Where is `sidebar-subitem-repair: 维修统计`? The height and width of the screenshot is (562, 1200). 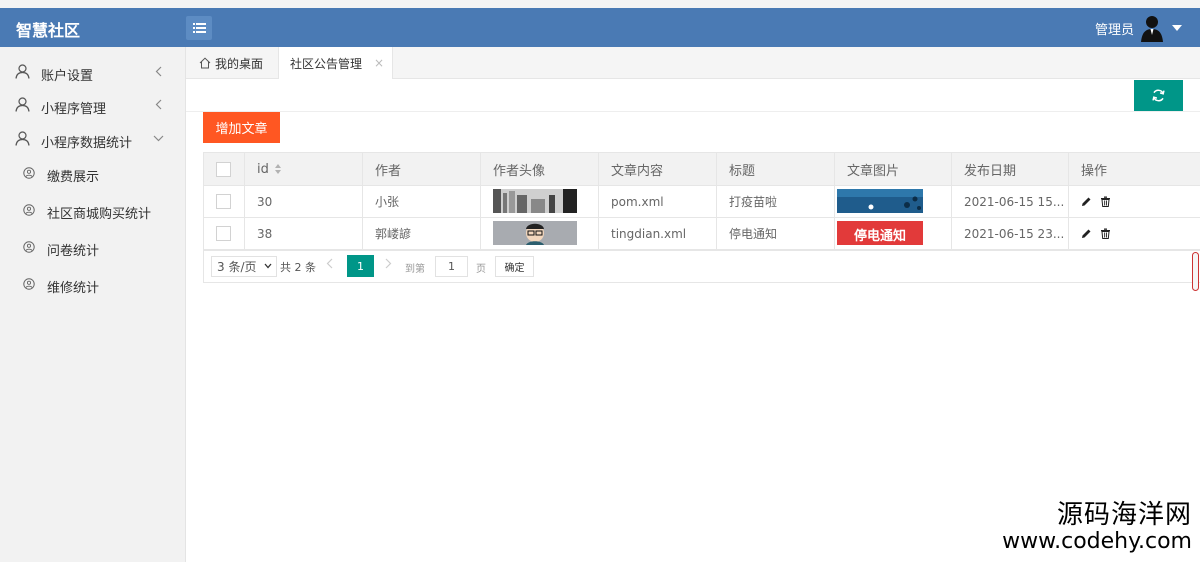
sidebar-subitem-repair: 维修统计 is located at coordinates (93, 284).